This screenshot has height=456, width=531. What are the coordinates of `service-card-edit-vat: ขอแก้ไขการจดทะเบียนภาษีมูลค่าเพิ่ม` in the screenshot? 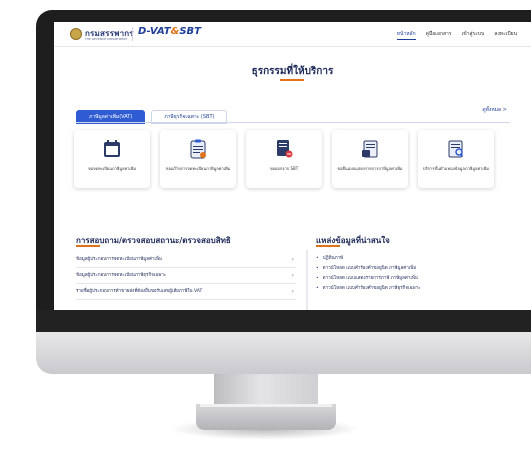 It's located at (198, 159).